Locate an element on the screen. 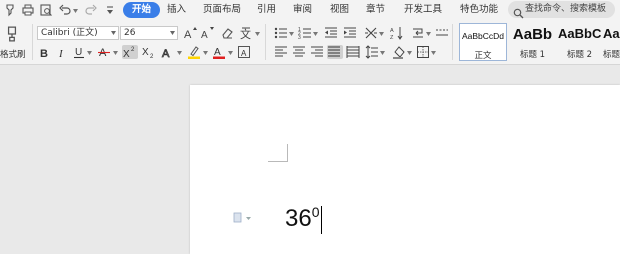 This screenshot has height=254, width=620. tab-view: 视图 is located at coordinates (339, 10).